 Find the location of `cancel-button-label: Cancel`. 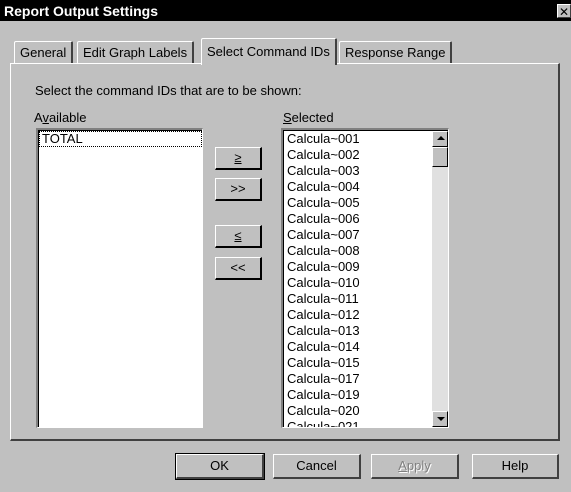

cancel-button-label: Cancel is located at coordinates (316, 465).